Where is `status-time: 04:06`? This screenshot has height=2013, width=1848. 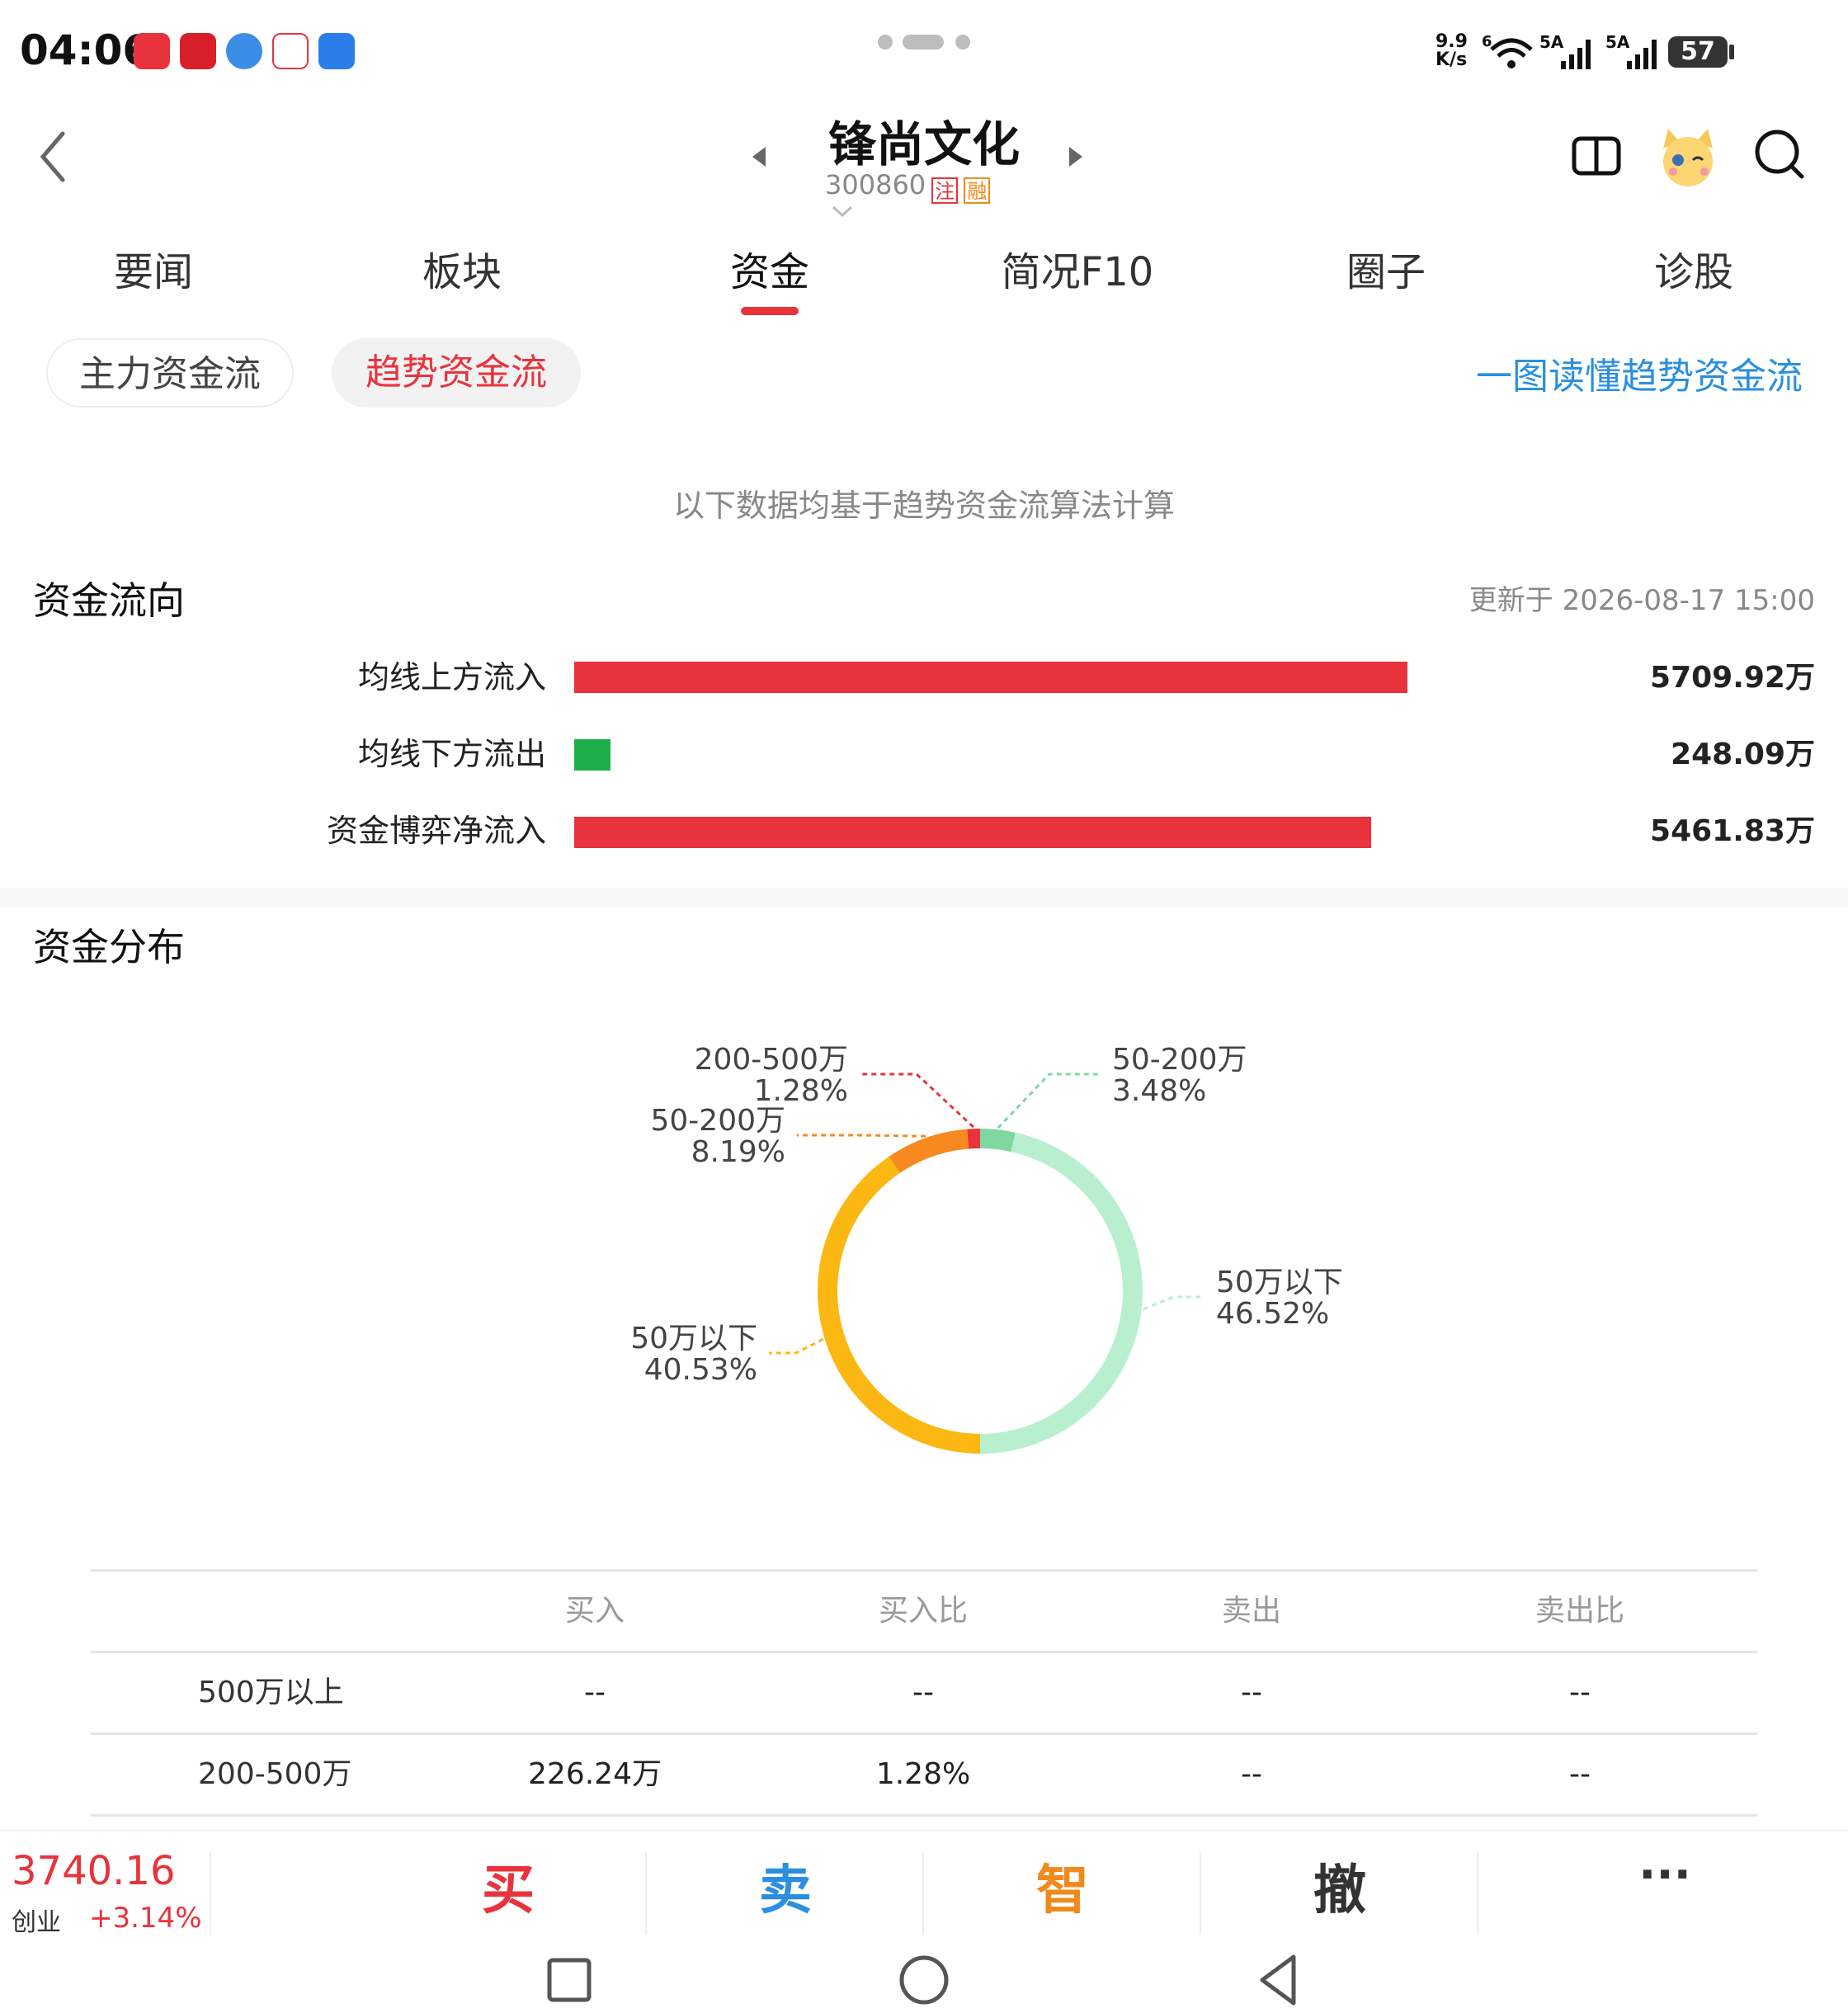
status-time: 04:06 is located at coordinates (86, 50).